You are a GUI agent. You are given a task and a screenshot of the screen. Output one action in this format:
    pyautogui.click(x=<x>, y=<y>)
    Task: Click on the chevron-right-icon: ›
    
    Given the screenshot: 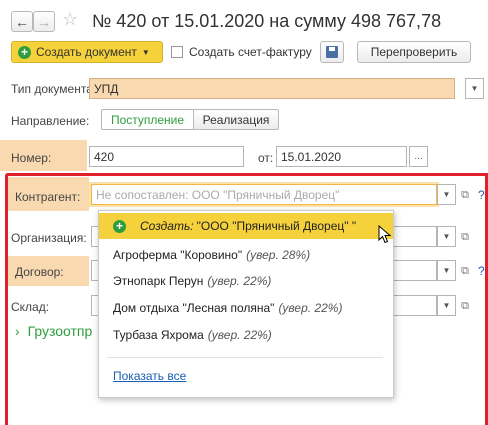 What is the action you would take?
    pyautogui.click(x=17, y=331)
    